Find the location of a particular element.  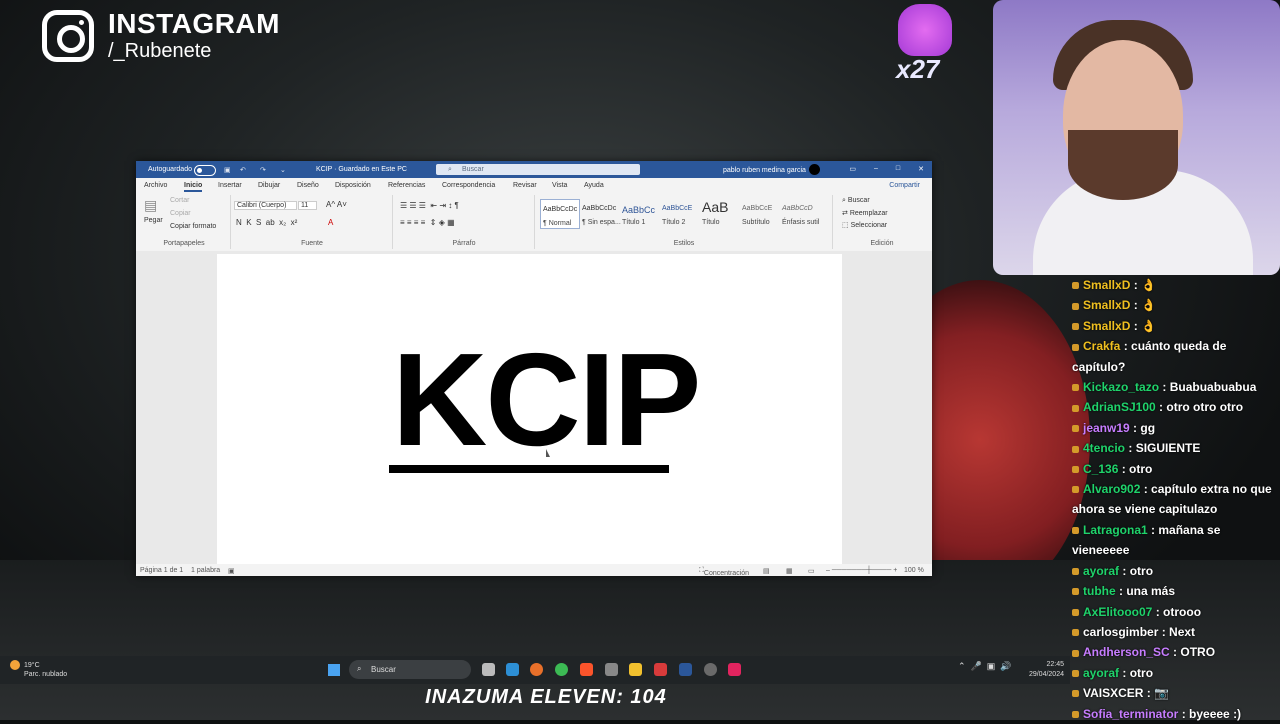

windows-start-icon is located at coordinates (334, 670).